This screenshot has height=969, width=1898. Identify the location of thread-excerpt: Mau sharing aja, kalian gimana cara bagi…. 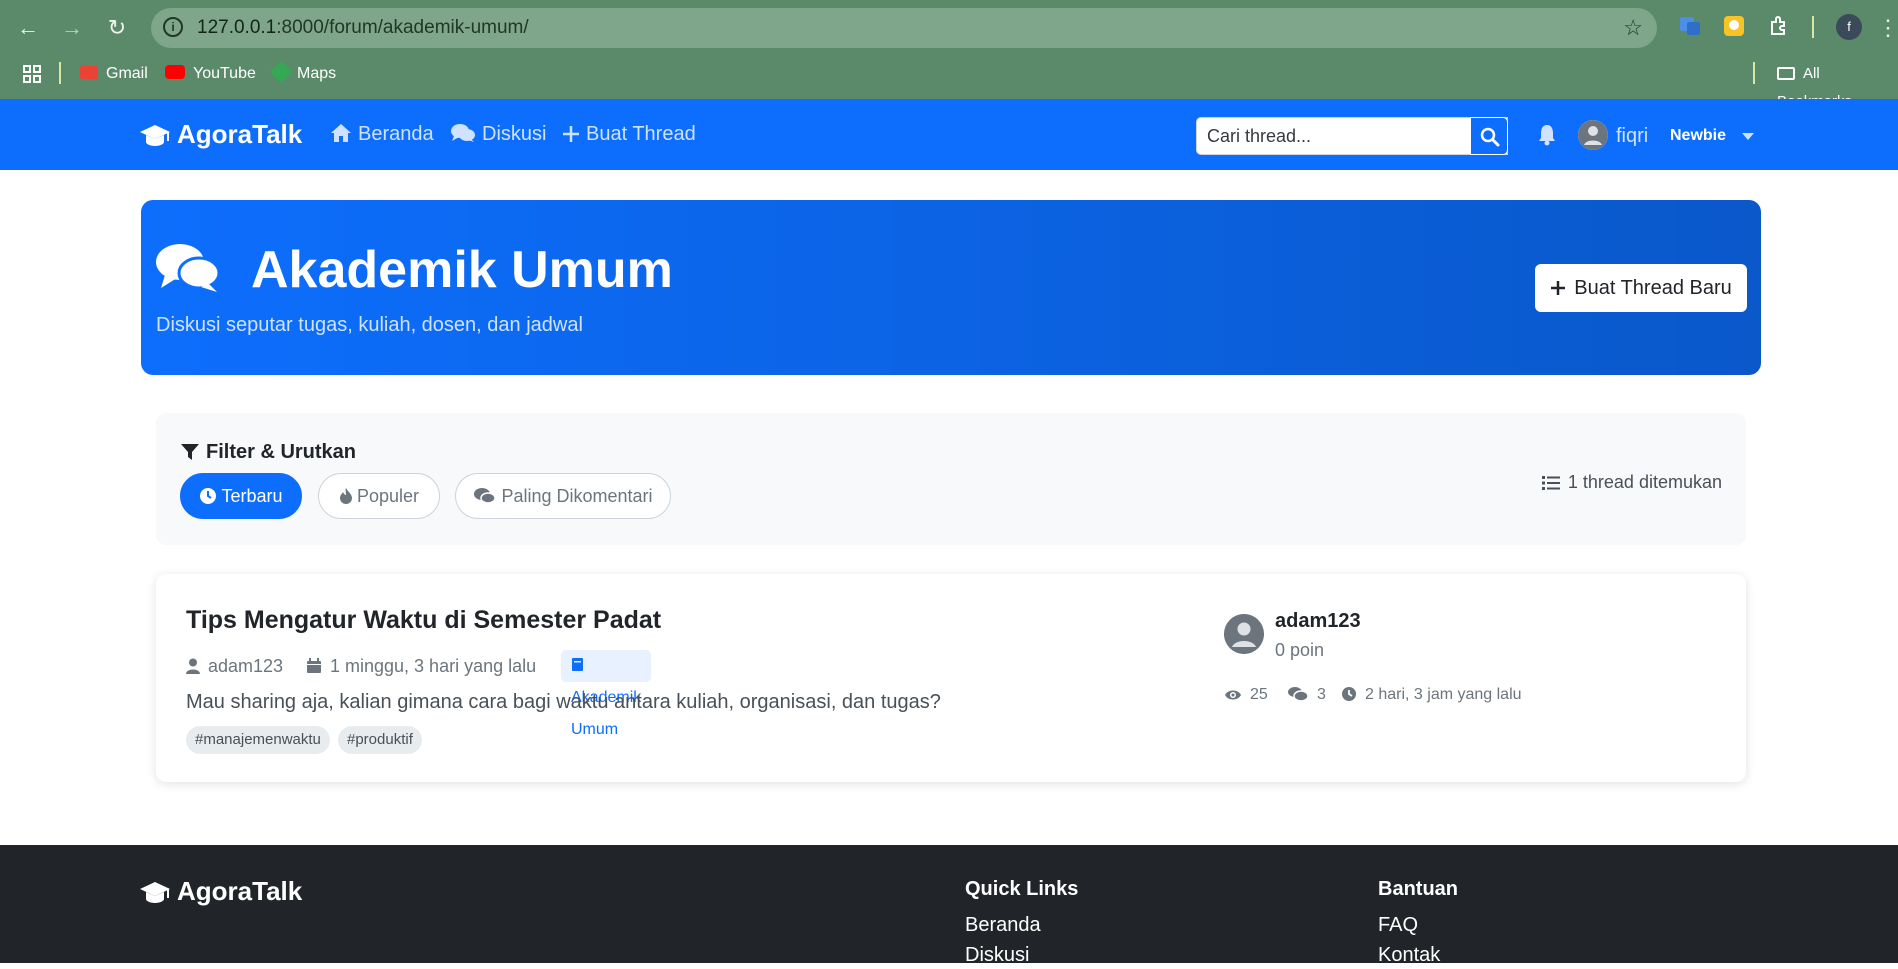
(563, 702).